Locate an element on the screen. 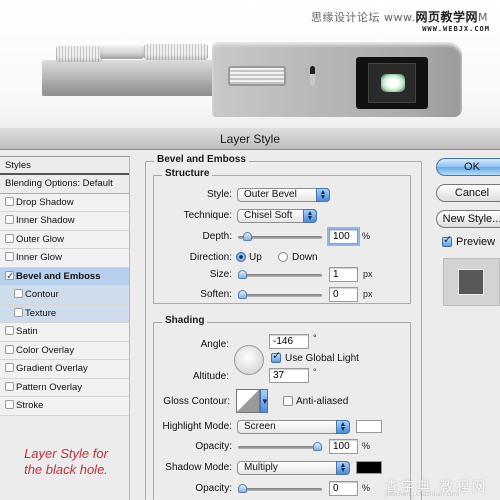 This screenshot has height=500, width=500. style-item-label: Drop Shadow is located at coordinates (45, 202).